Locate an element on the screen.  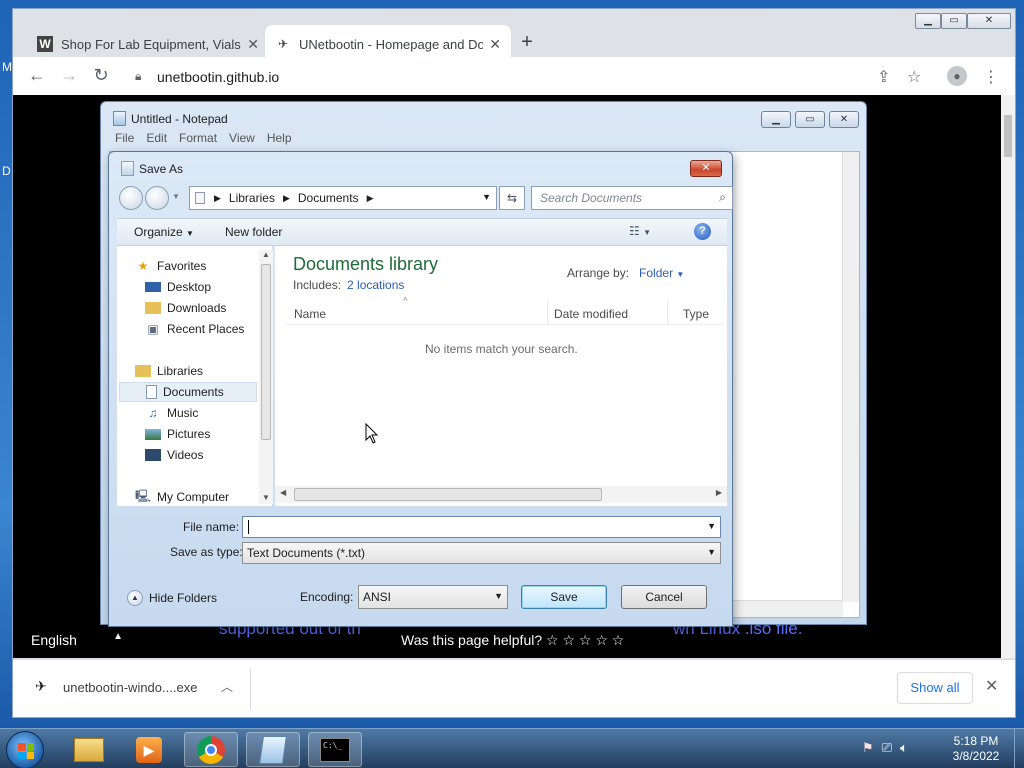
chevron-up-icon: ︿ is located at coordinates (227, 686).